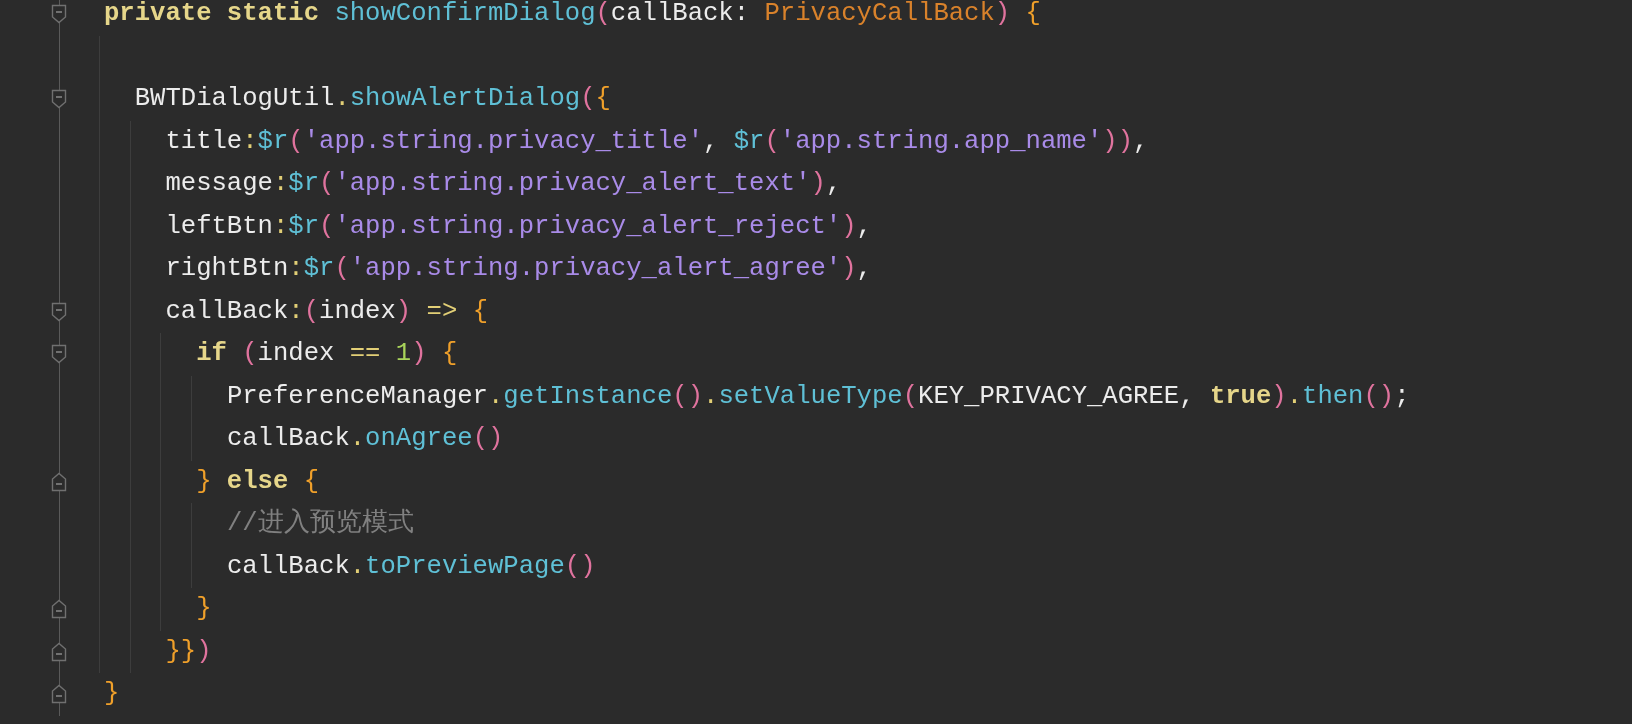 The height and width of the screenshot is (724, 1632). I want to click on code-line: callBack:(index) => {, so click(326, 311).